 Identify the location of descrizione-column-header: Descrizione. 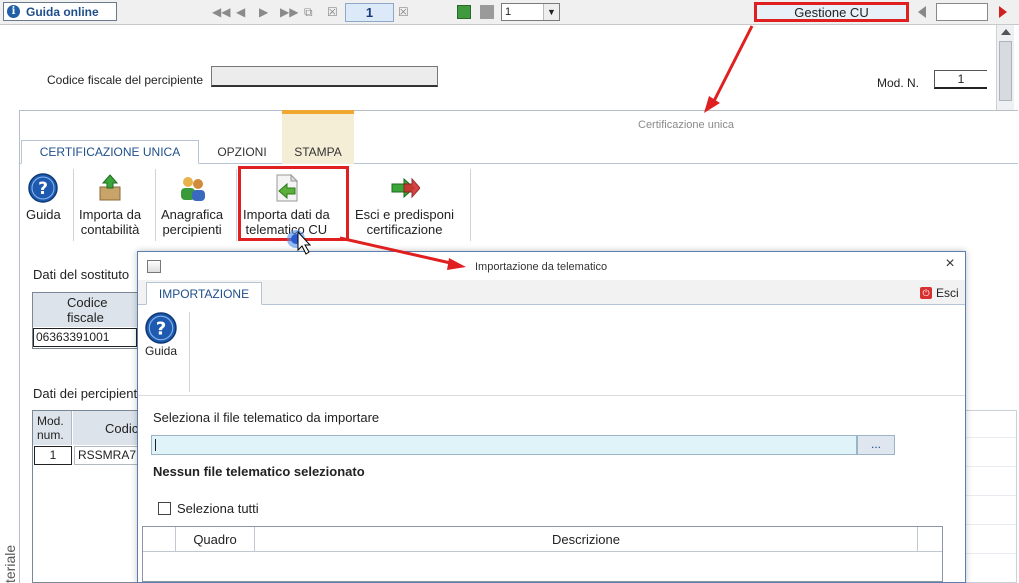
(586, 539).